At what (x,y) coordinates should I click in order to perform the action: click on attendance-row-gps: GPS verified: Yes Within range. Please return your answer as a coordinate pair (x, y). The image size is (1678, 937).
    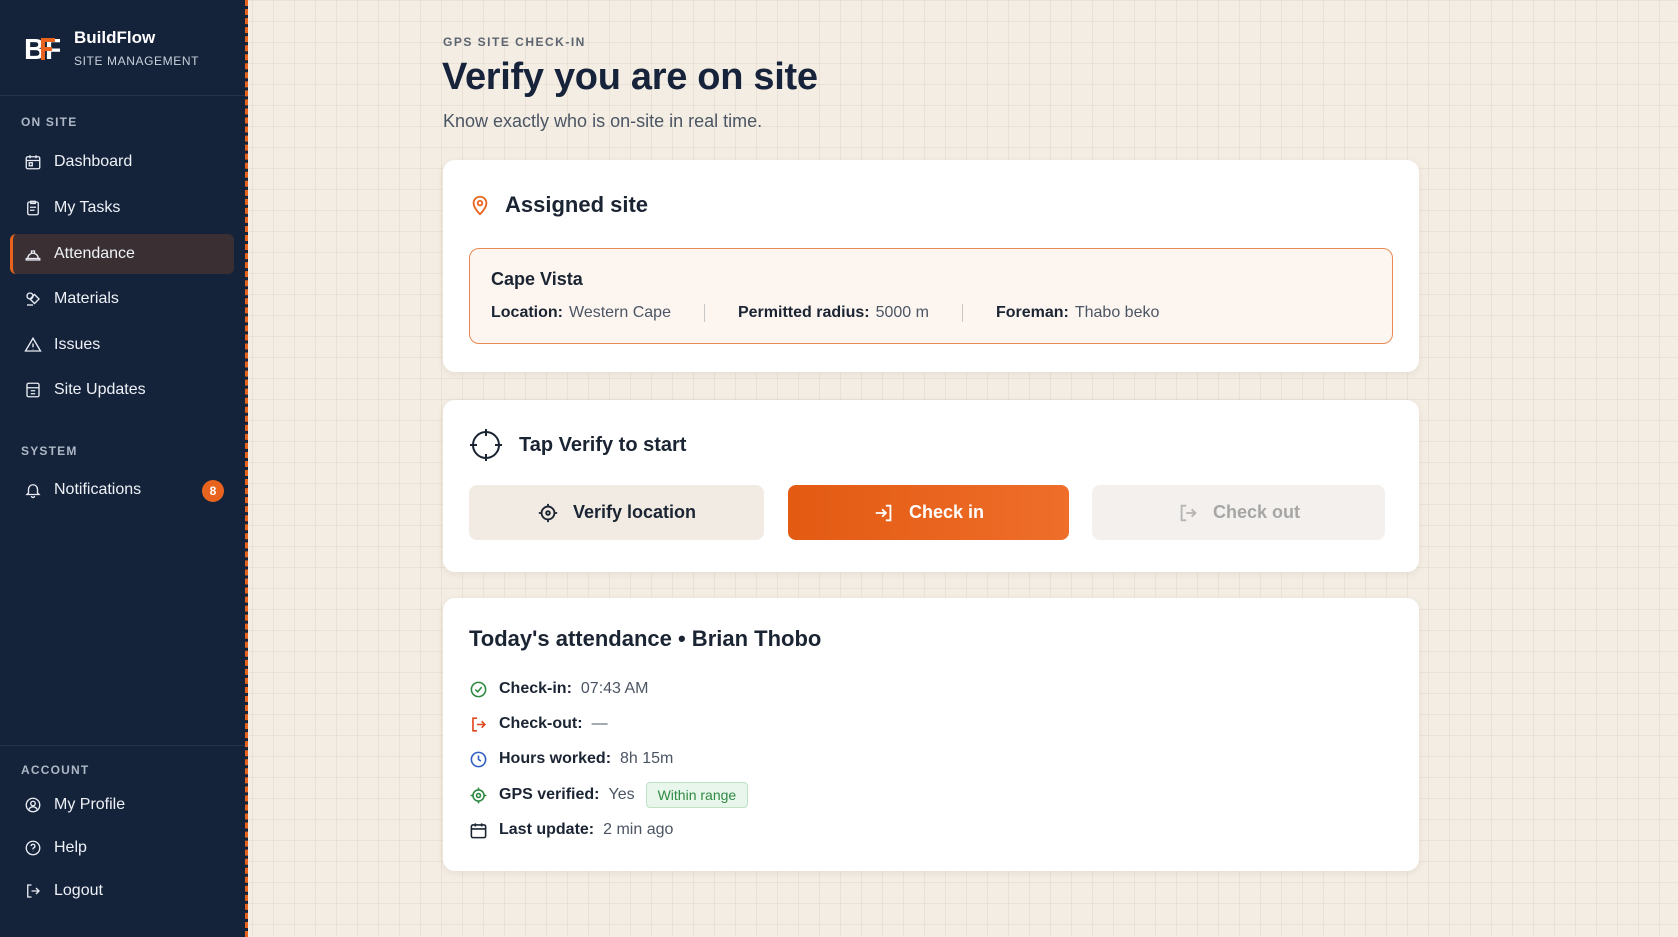
    Looking at the image, I should click on (609, 795).